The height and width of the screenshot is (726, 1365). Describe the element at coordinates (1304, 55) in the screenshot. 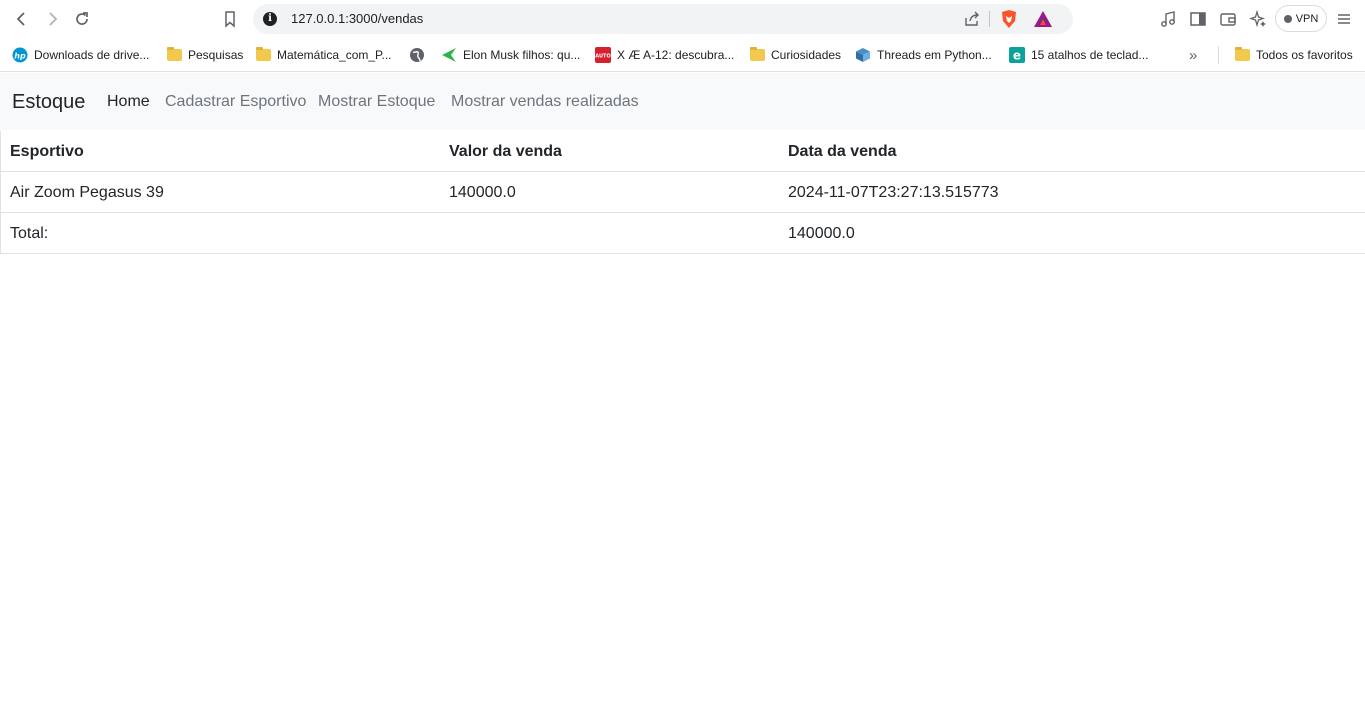

I see `bookmark-label: Todos os favoritos` at that location.